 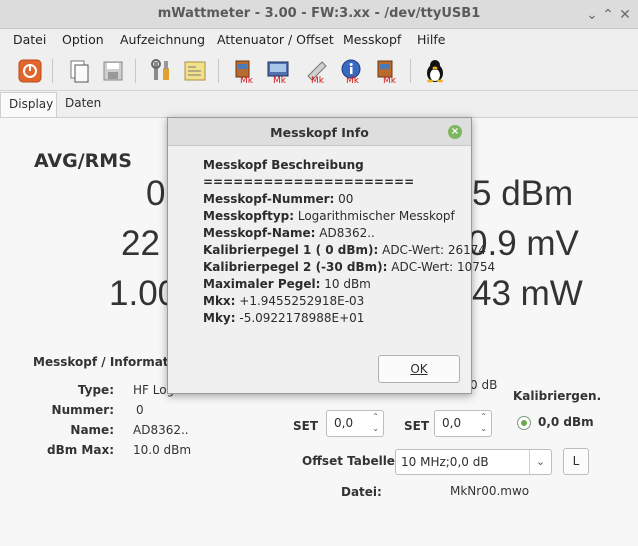 What do you see at coordinates (85, 105) in the screenshot?
I see `tab-daten: Daten` at bounding box center [85, 105].